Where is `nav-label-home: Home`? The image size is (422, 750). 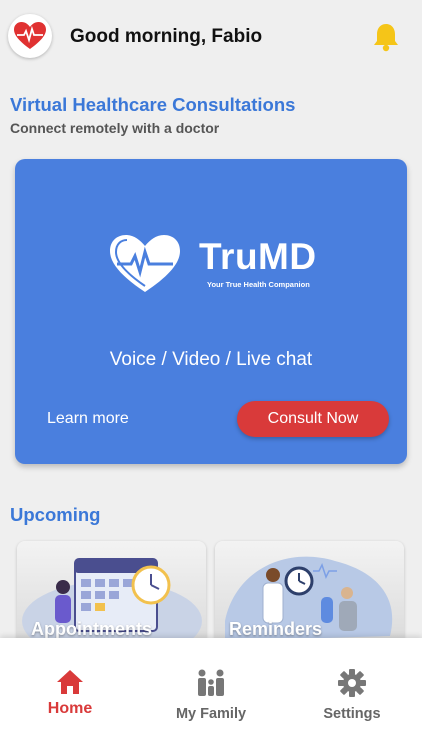
nav-label-home: Home is located at coordinates (70, 708).